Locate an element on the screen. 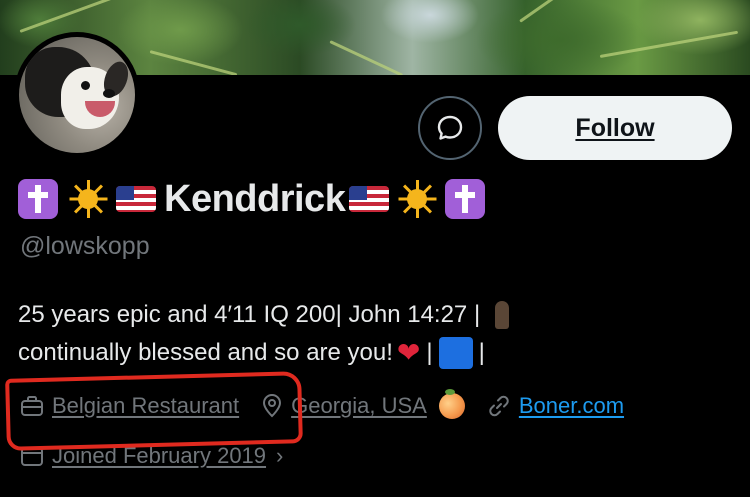 This screenshot has width=750, height=497. follow-button: Follow is located at coordinates (615, 128).